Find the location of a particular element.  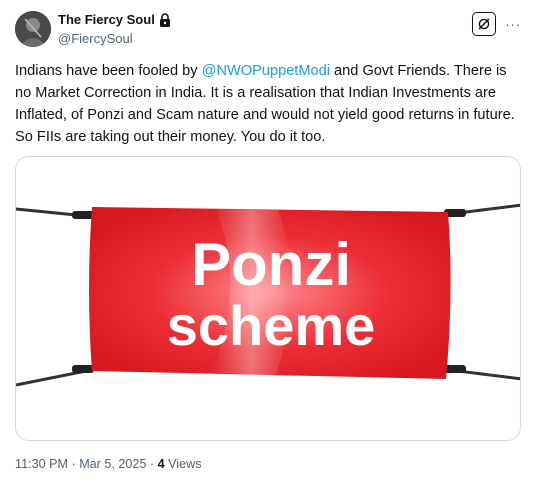

tweet-meta: 11:30 PM · Mar 5, 2025 · 4 Views is located at coordinates (108, 464).